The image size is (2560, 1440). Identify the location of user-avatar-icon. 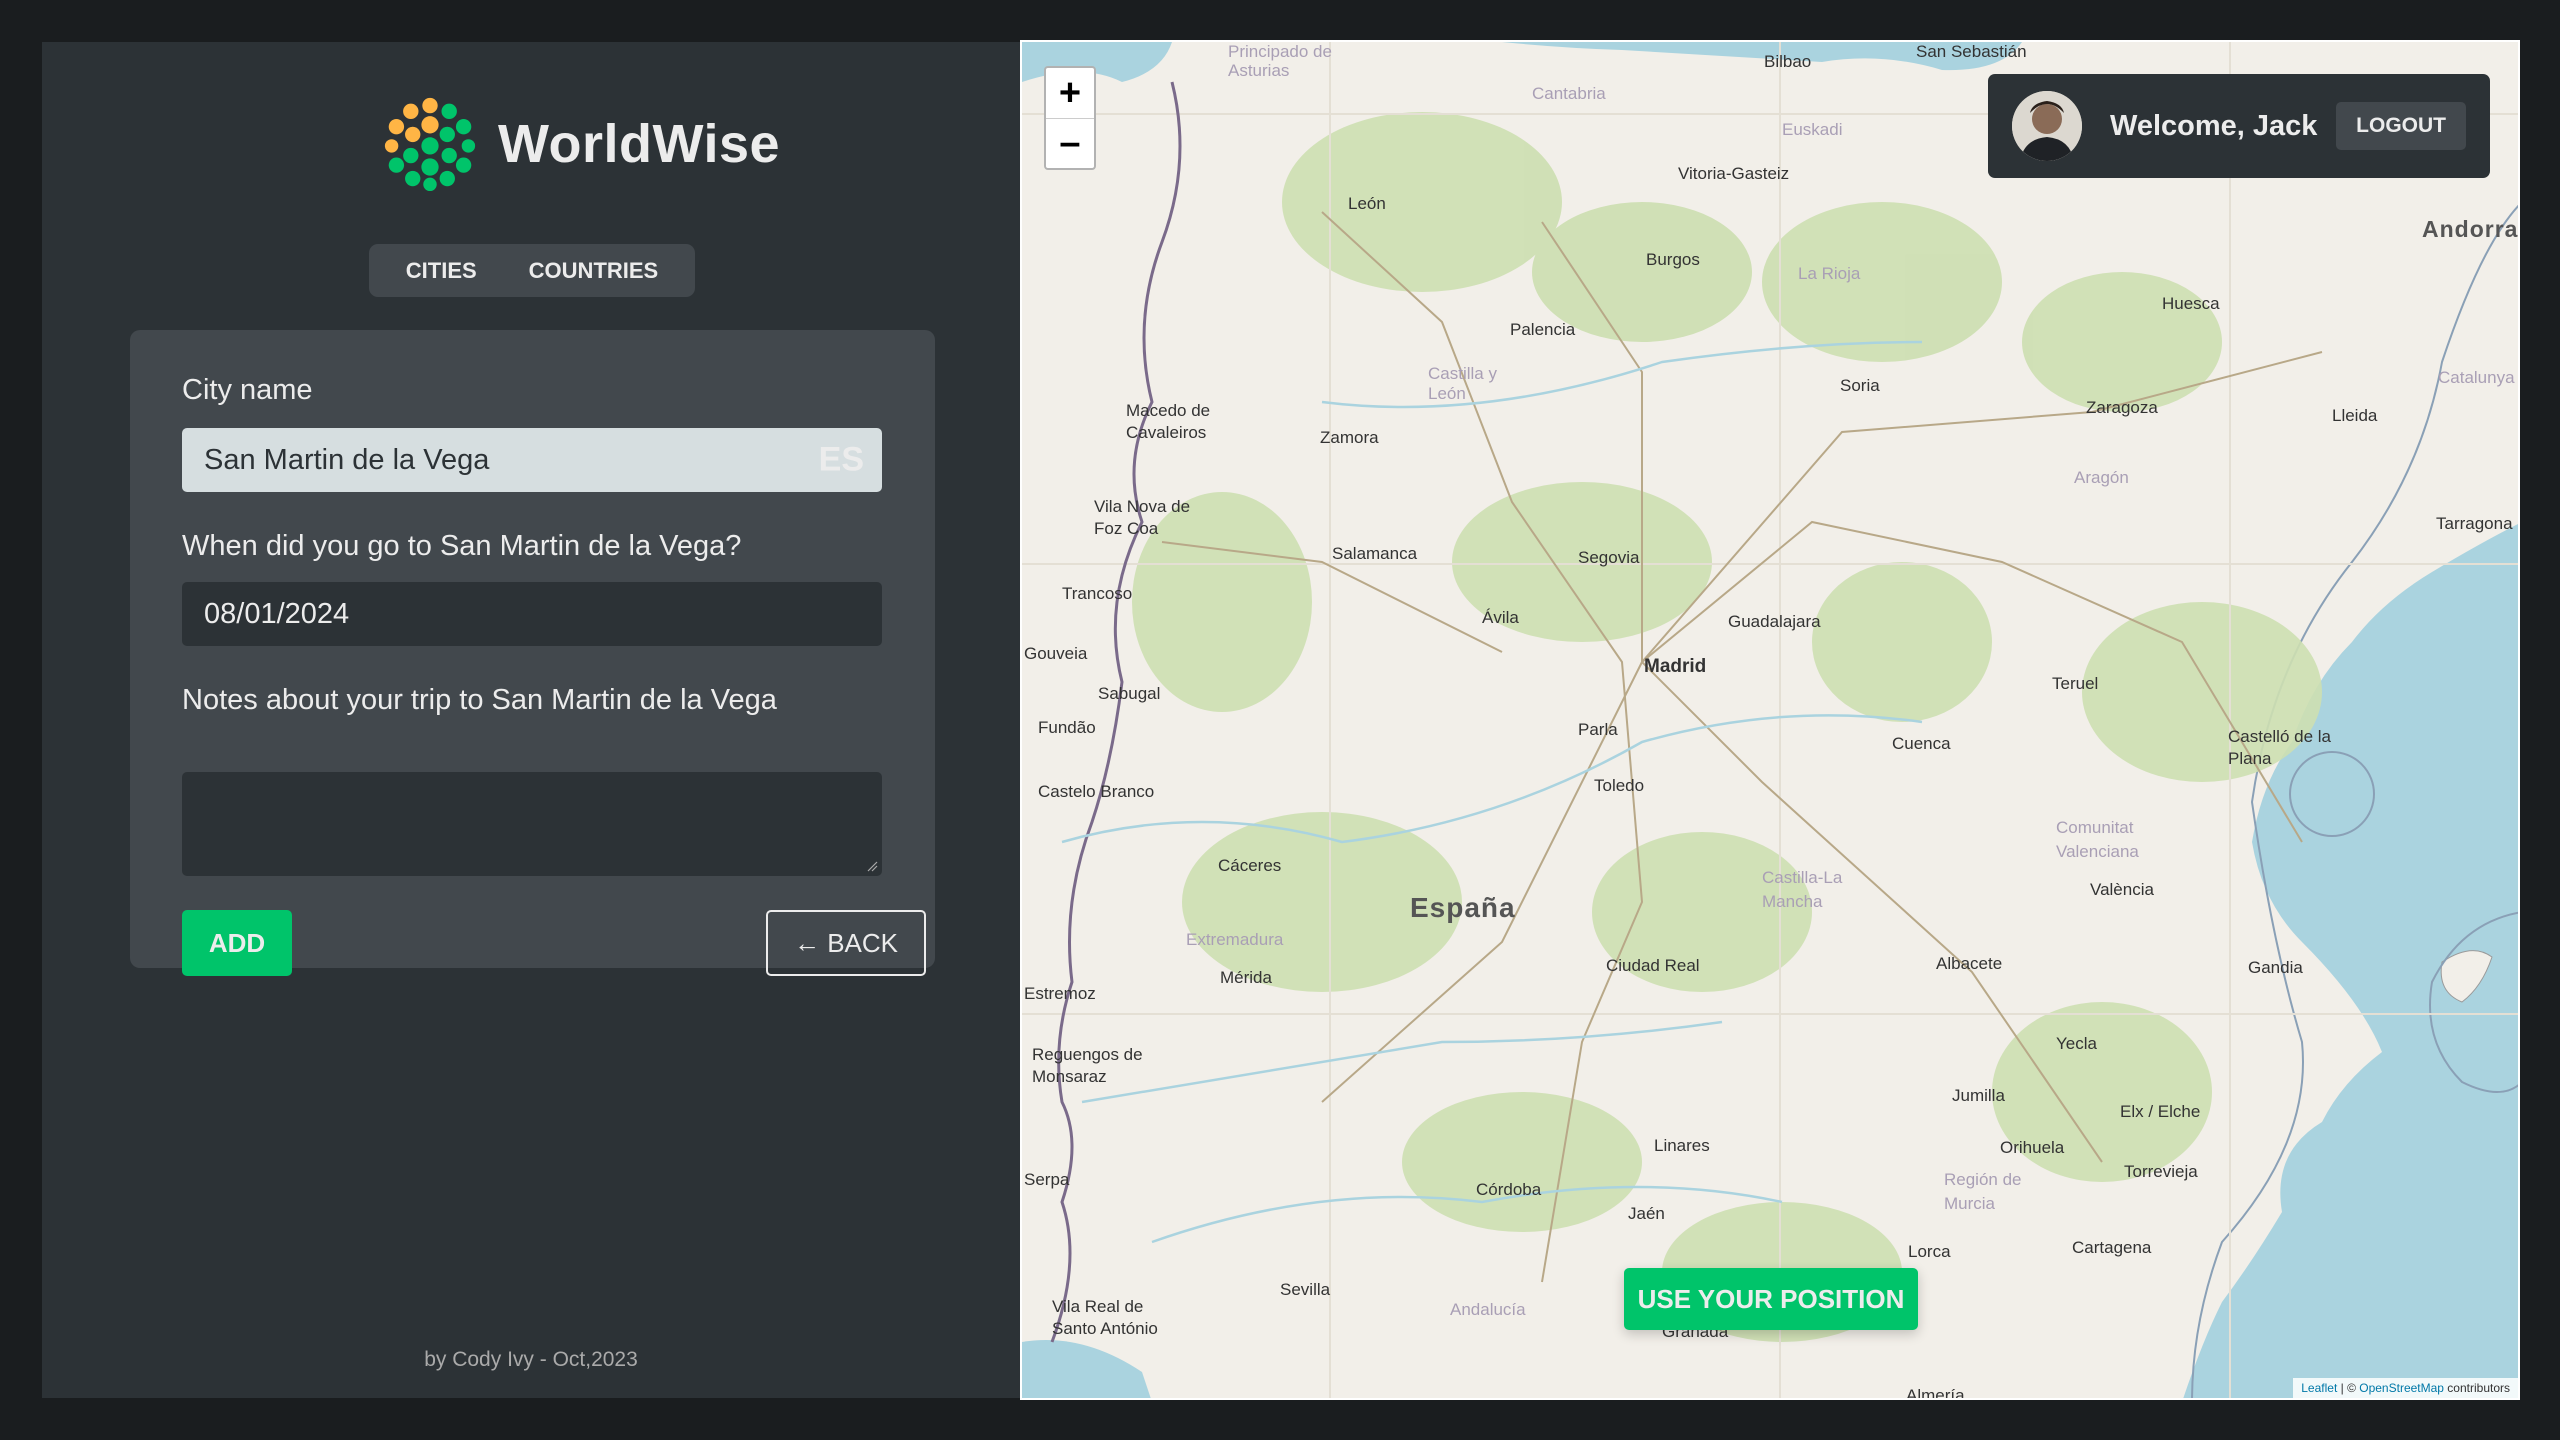
(2047, 126).